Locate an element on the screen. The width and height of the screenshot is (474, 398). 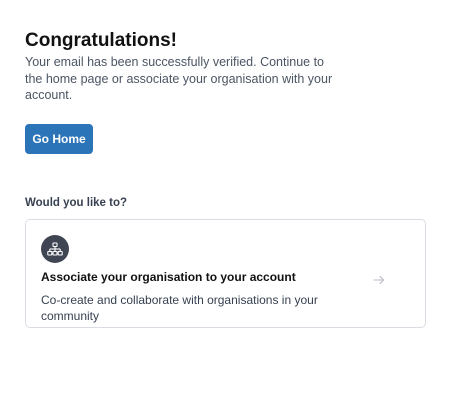
page-title: Congratulations! is located at coordinates (101, 40).